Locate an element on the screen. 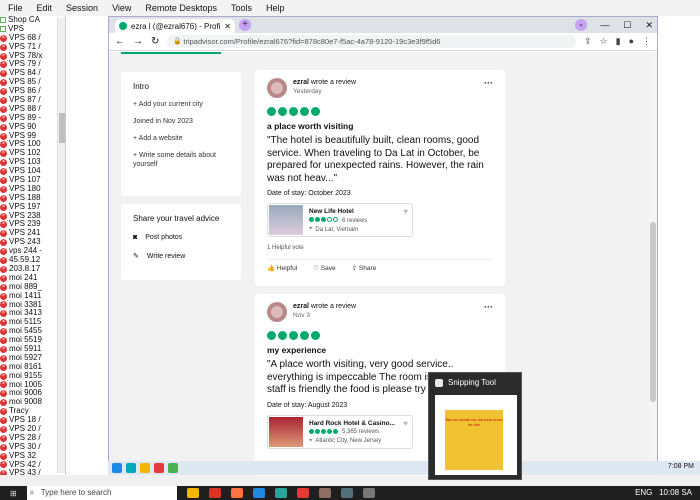 The image size is (700, 500). hotel-review-count: 5,365 reviews is located at coordinates (361, 432).